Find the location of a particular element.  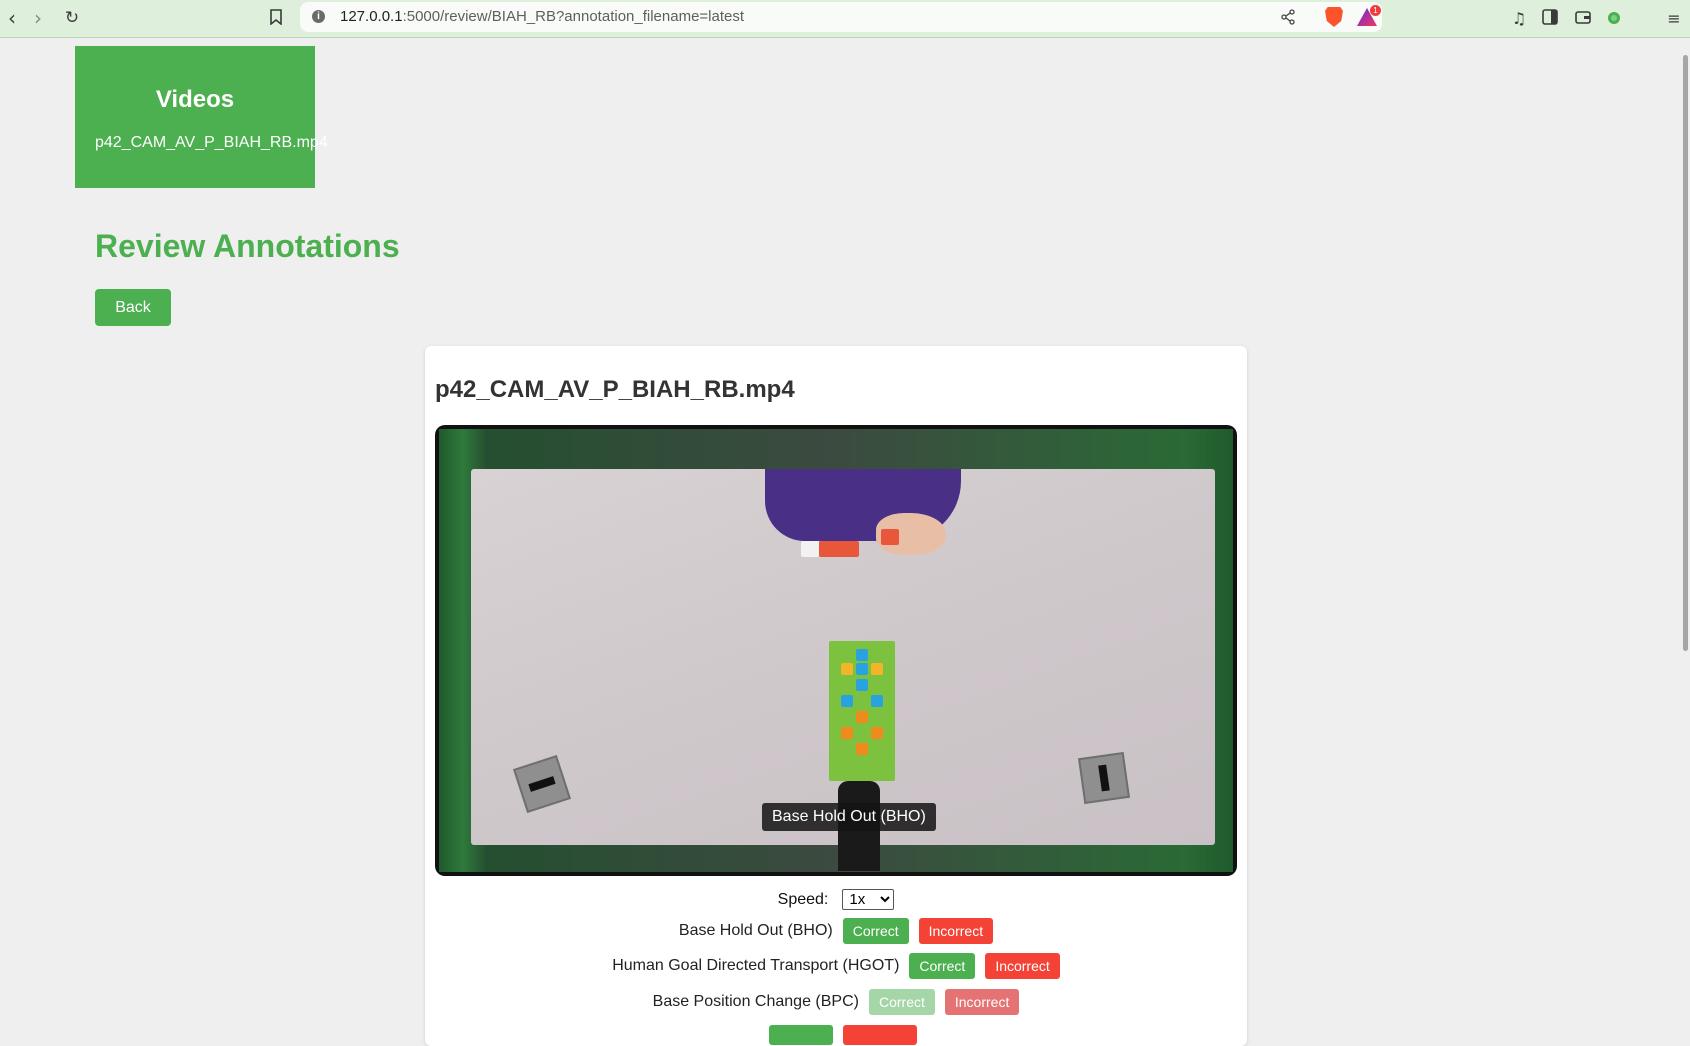

url-host: 127.0.0.1 is located at coordinates (371, 16).